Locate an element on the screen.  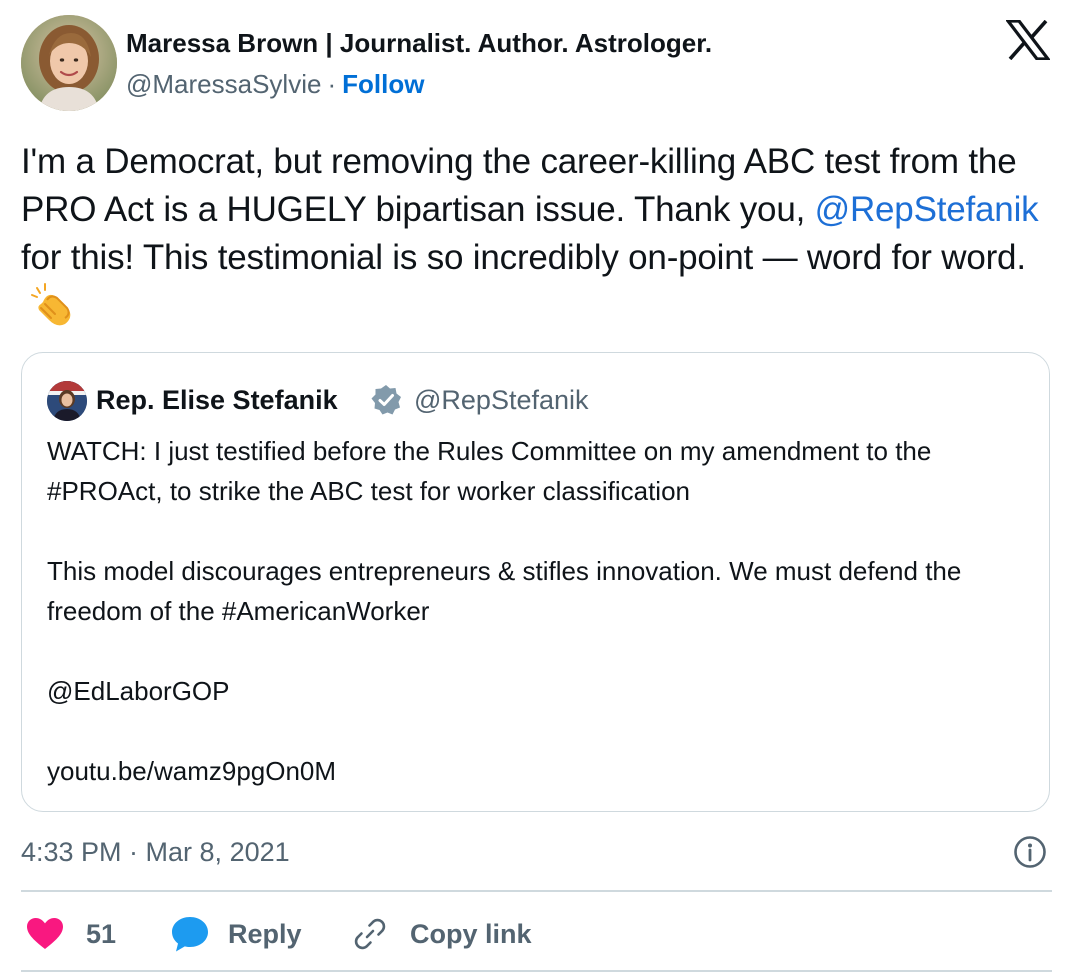
author-meta: @MaressaSylvie · Follow is located at coordinates (275, 84).